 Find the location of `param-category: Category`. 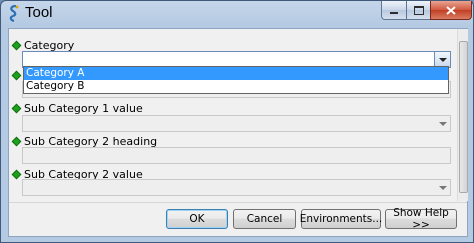

param-category: Category is located at coordinates (43, 45).